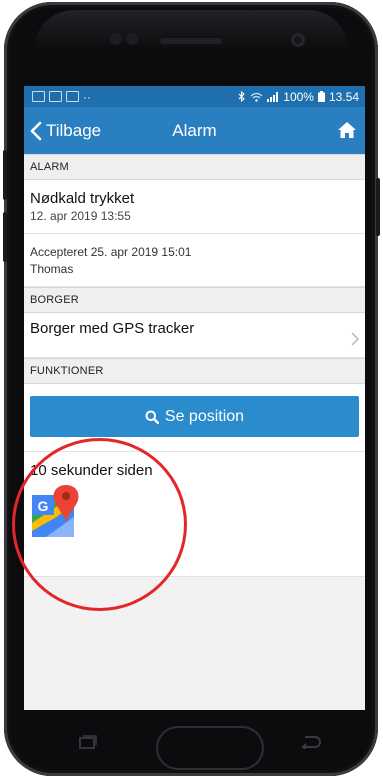 This screenshot has width=383, height=778. Describe the element at coordinates (91, 470) in the screenshot. I see `position-time: 10 sekunder siden` at that location.